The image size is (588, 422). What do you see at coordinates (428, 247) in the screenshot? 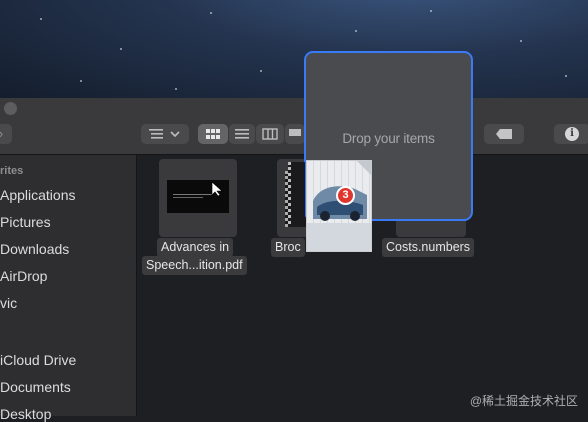
I see `file-name-numbers: Costs.numbers` at bounding box center [428, 247].